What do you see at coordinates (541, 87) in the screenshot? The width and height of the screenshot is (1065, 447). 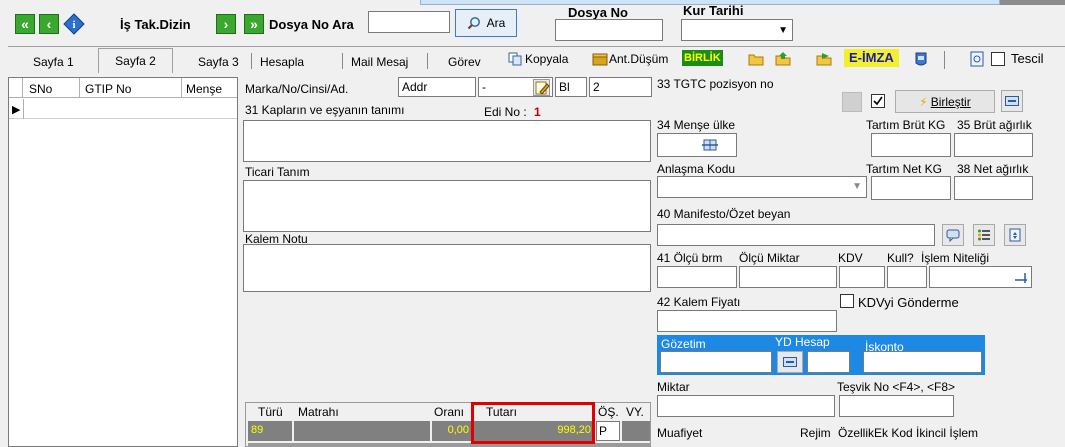 I see `edit-icon` at bounding box center [541, 87].